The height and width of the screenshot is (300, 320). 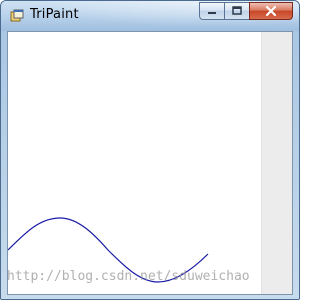 I want to click on app-window-icon, so click(x=17, y=16).